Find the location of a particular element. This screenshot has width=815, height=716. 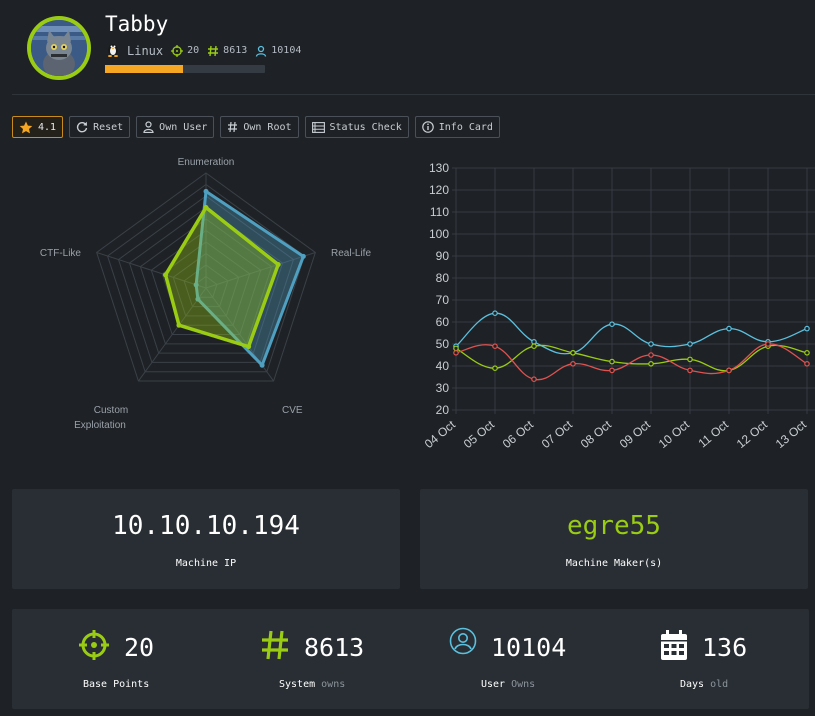

x-tick-label: 11 Oct is located at coordinates (714, 433).